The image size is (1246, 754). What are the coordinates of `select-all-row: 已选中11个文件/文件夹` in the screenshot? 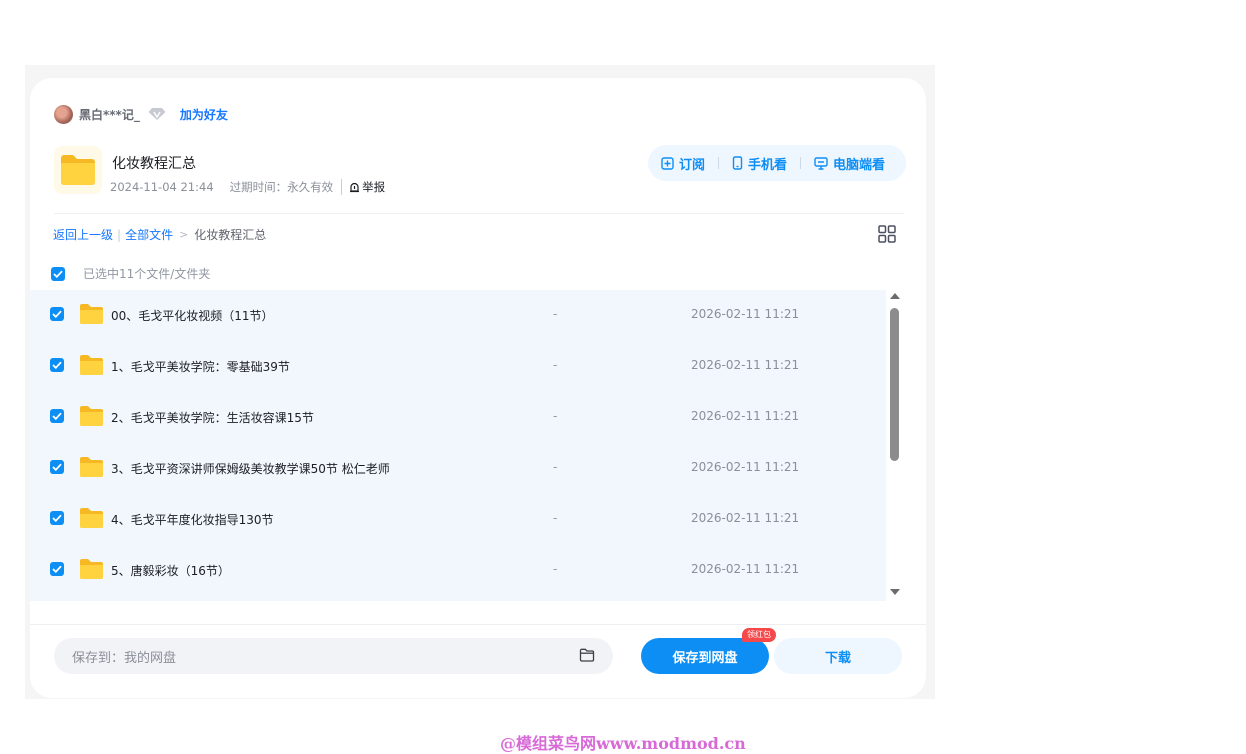 It's located at (130, 273).